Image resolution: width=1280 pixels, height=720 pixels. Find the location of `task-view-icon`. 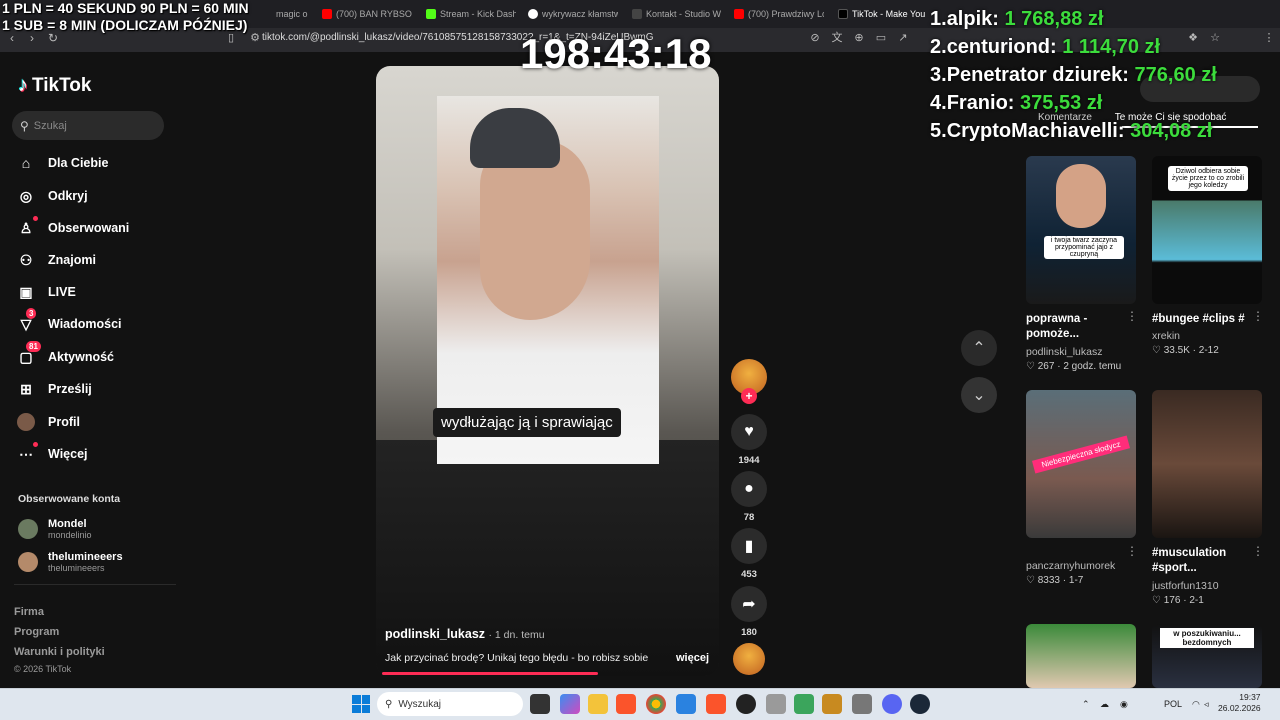

task-view-icon is located at coordinates (540, 704).